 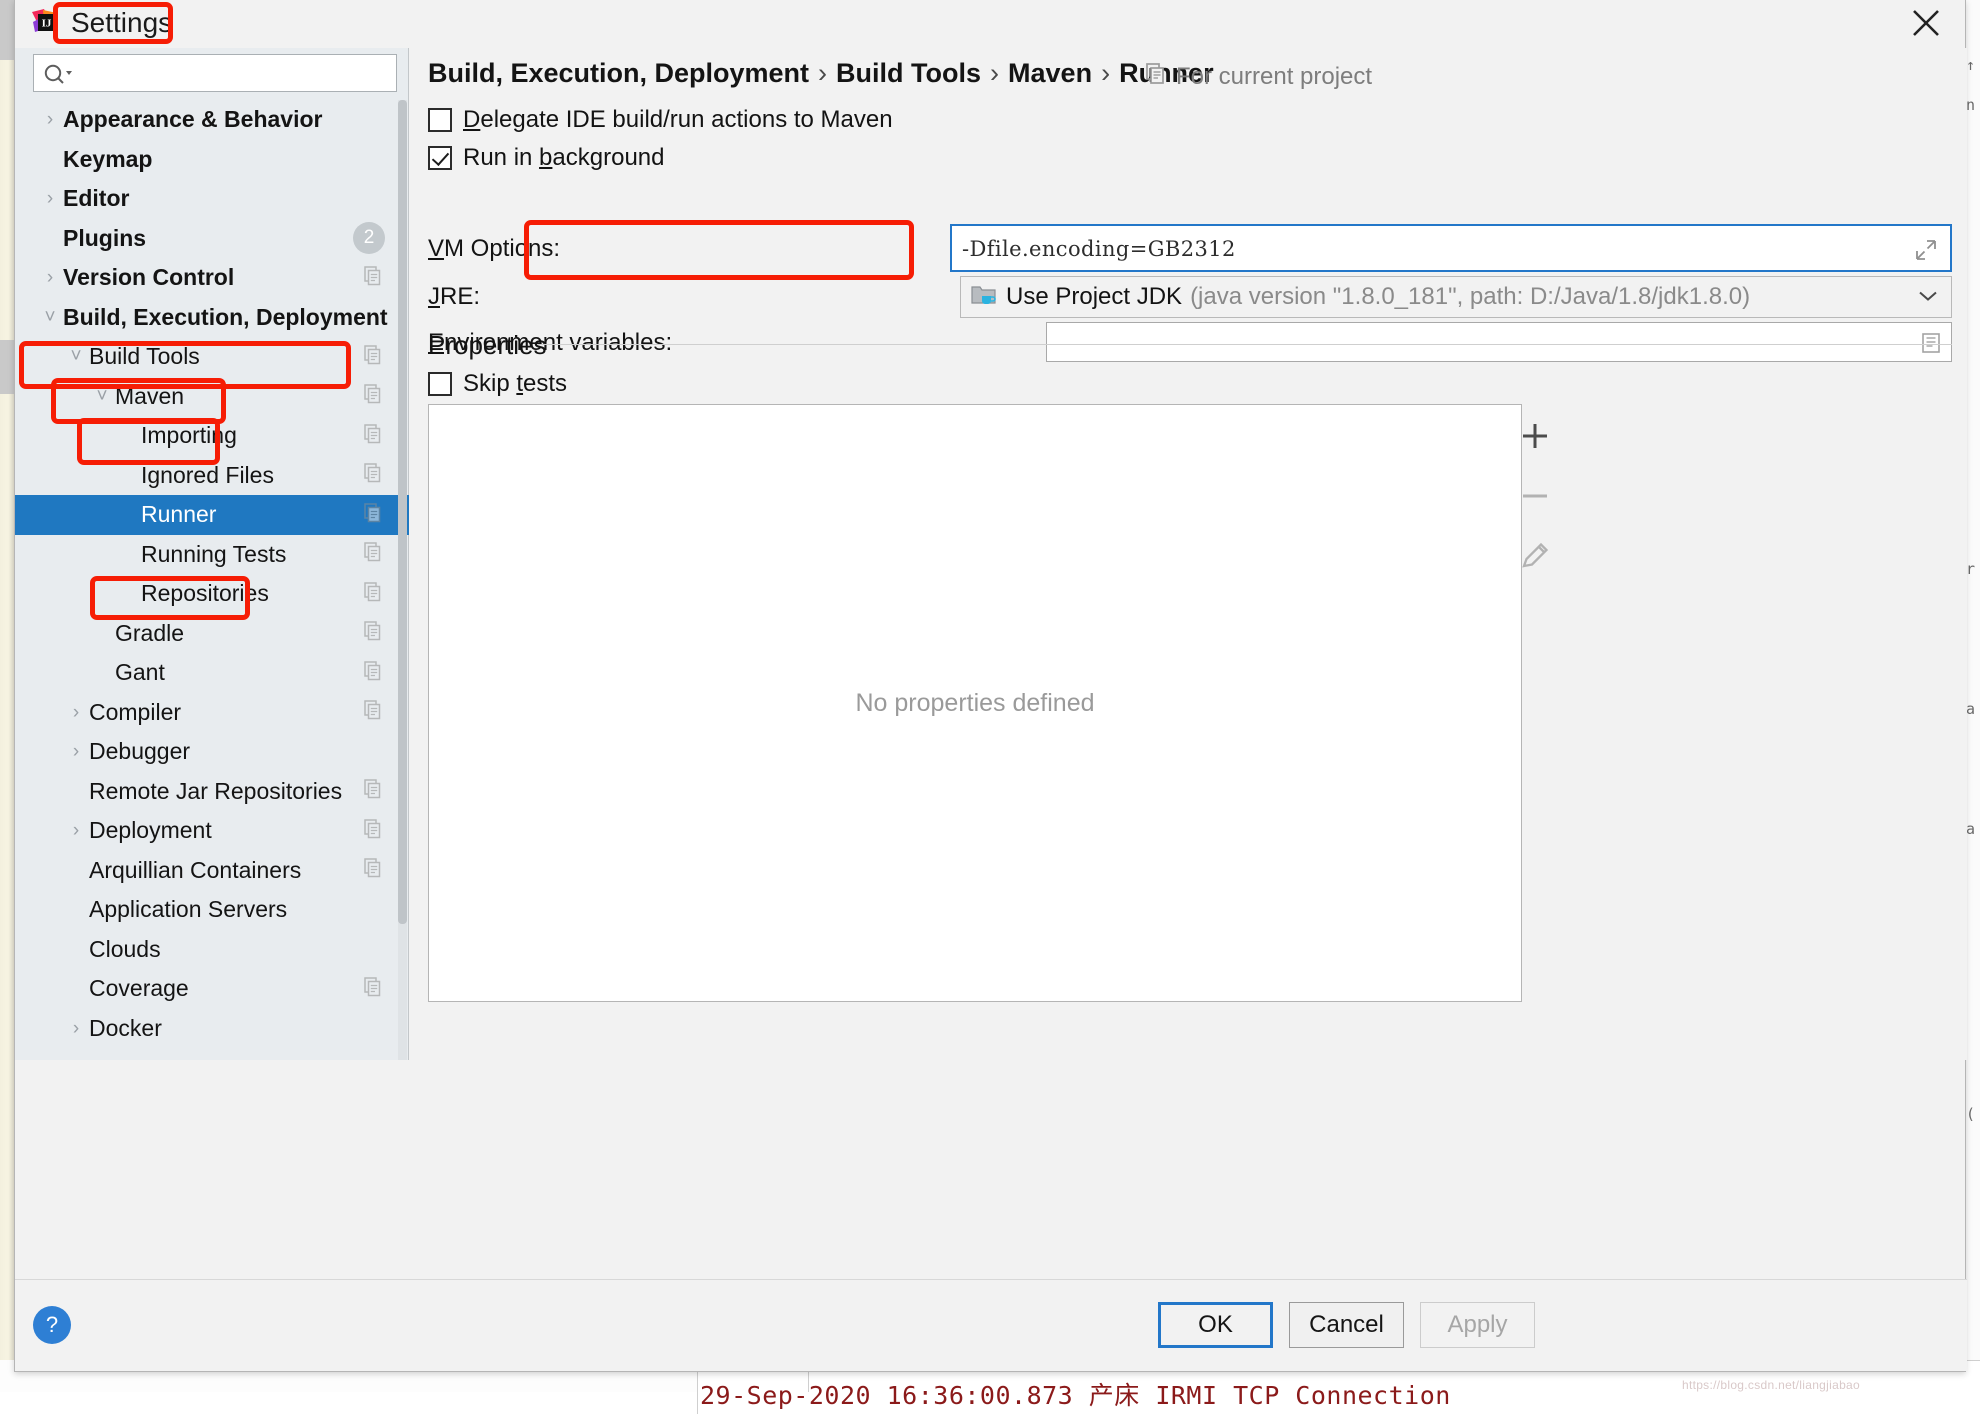 I want to click on sidebar-item-remote-jar-repositories: Remote Jar Repositories, so click(x=212, y=792).